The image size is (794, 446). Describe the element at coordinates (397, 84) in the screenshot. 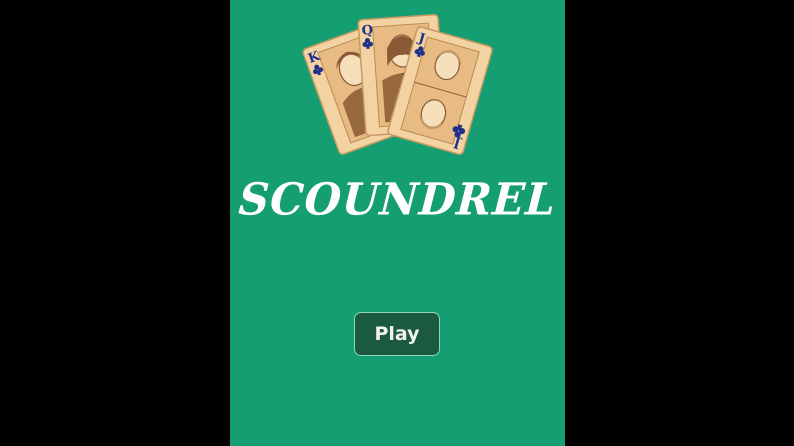

I see `card-fan-illustration: K Q J J` at that location.